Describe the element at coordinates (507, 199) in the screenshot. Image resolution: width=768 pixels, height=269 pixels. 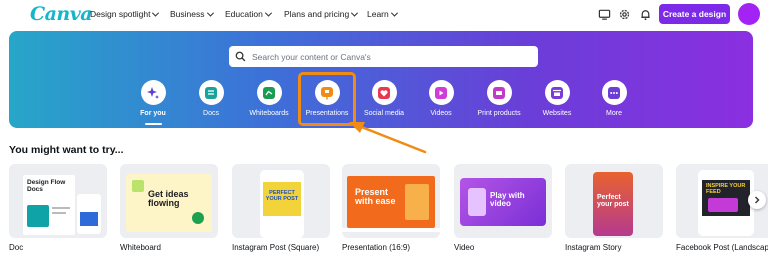
I see `thumbnail-text: Play with video` at that location.